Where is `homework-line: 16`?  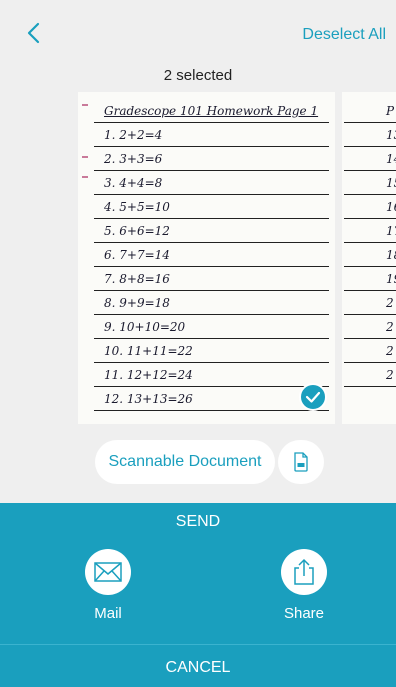 homework-line: 16 is located at coordinates (370, 206).